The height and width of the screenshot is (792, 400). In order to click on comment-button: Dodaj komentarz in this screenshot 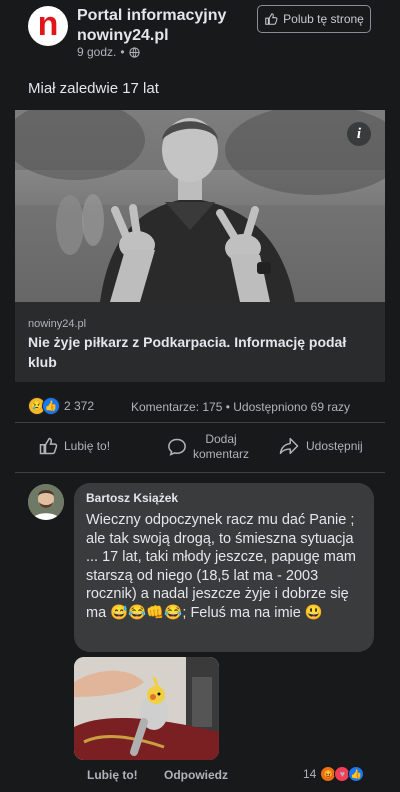, I will do `click(208, 447)`.